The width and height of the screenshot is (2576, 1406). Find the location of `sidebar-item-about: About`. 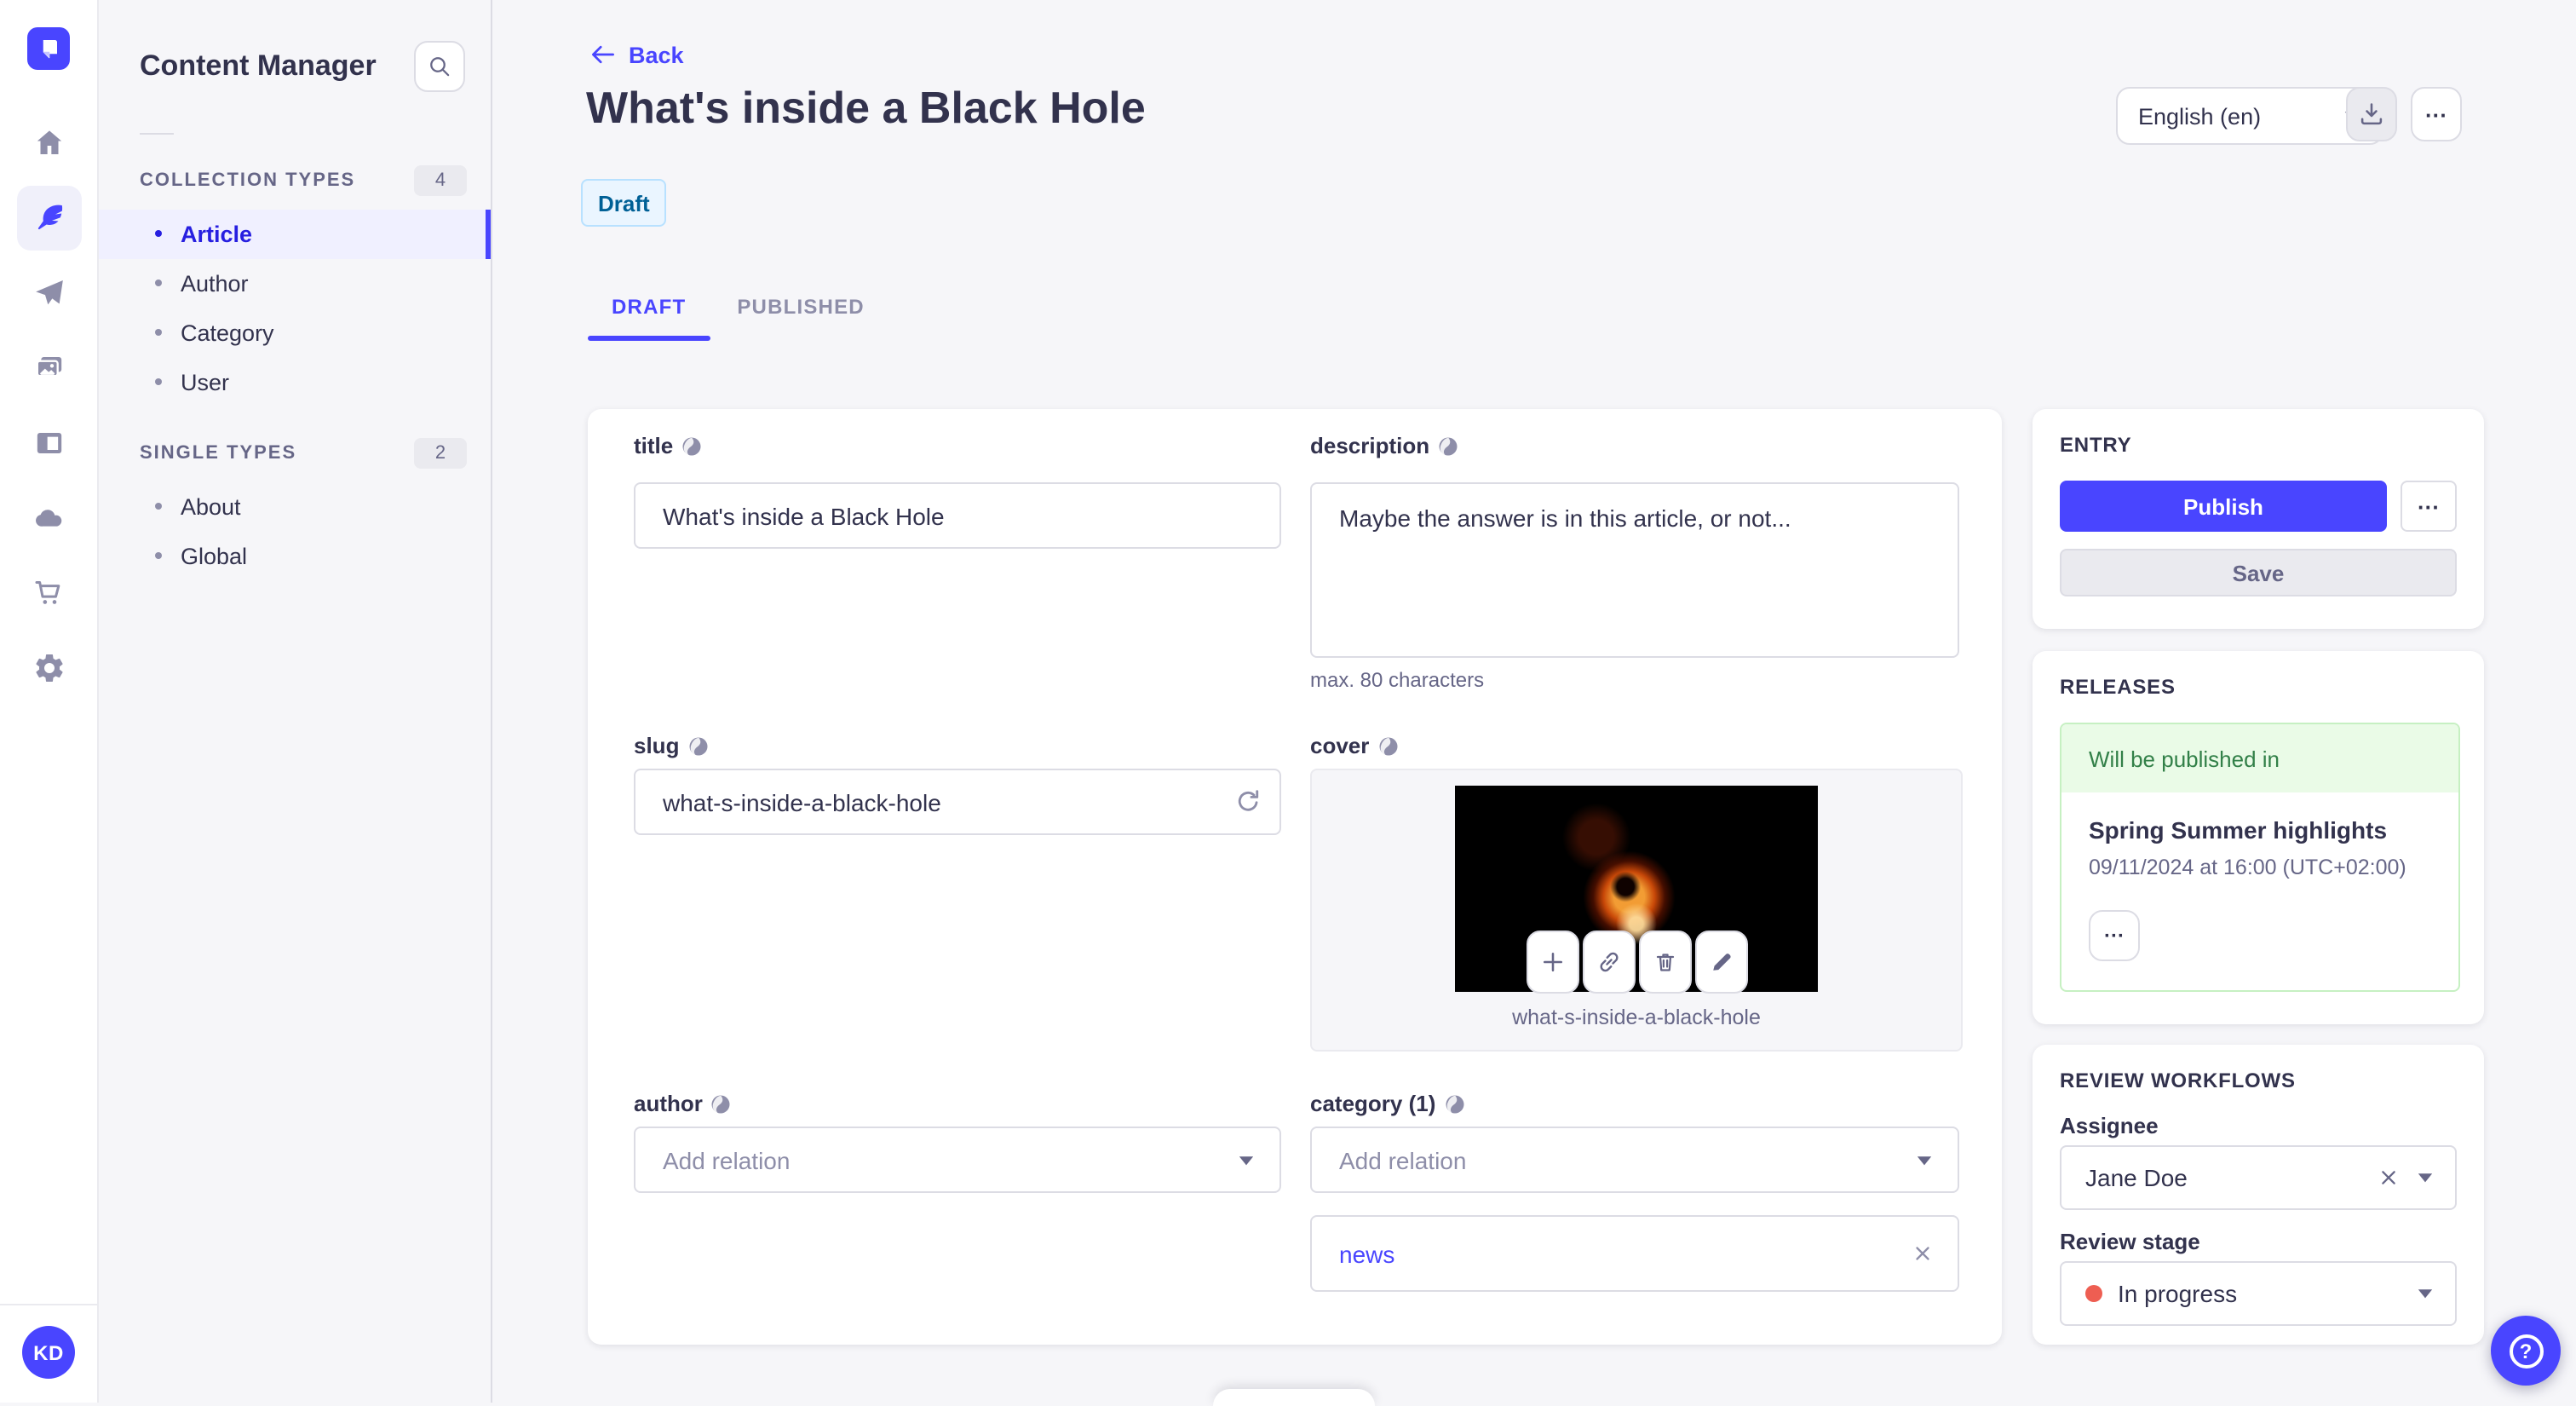

sidebar-item-about: About is located at coordinates (295, 507).